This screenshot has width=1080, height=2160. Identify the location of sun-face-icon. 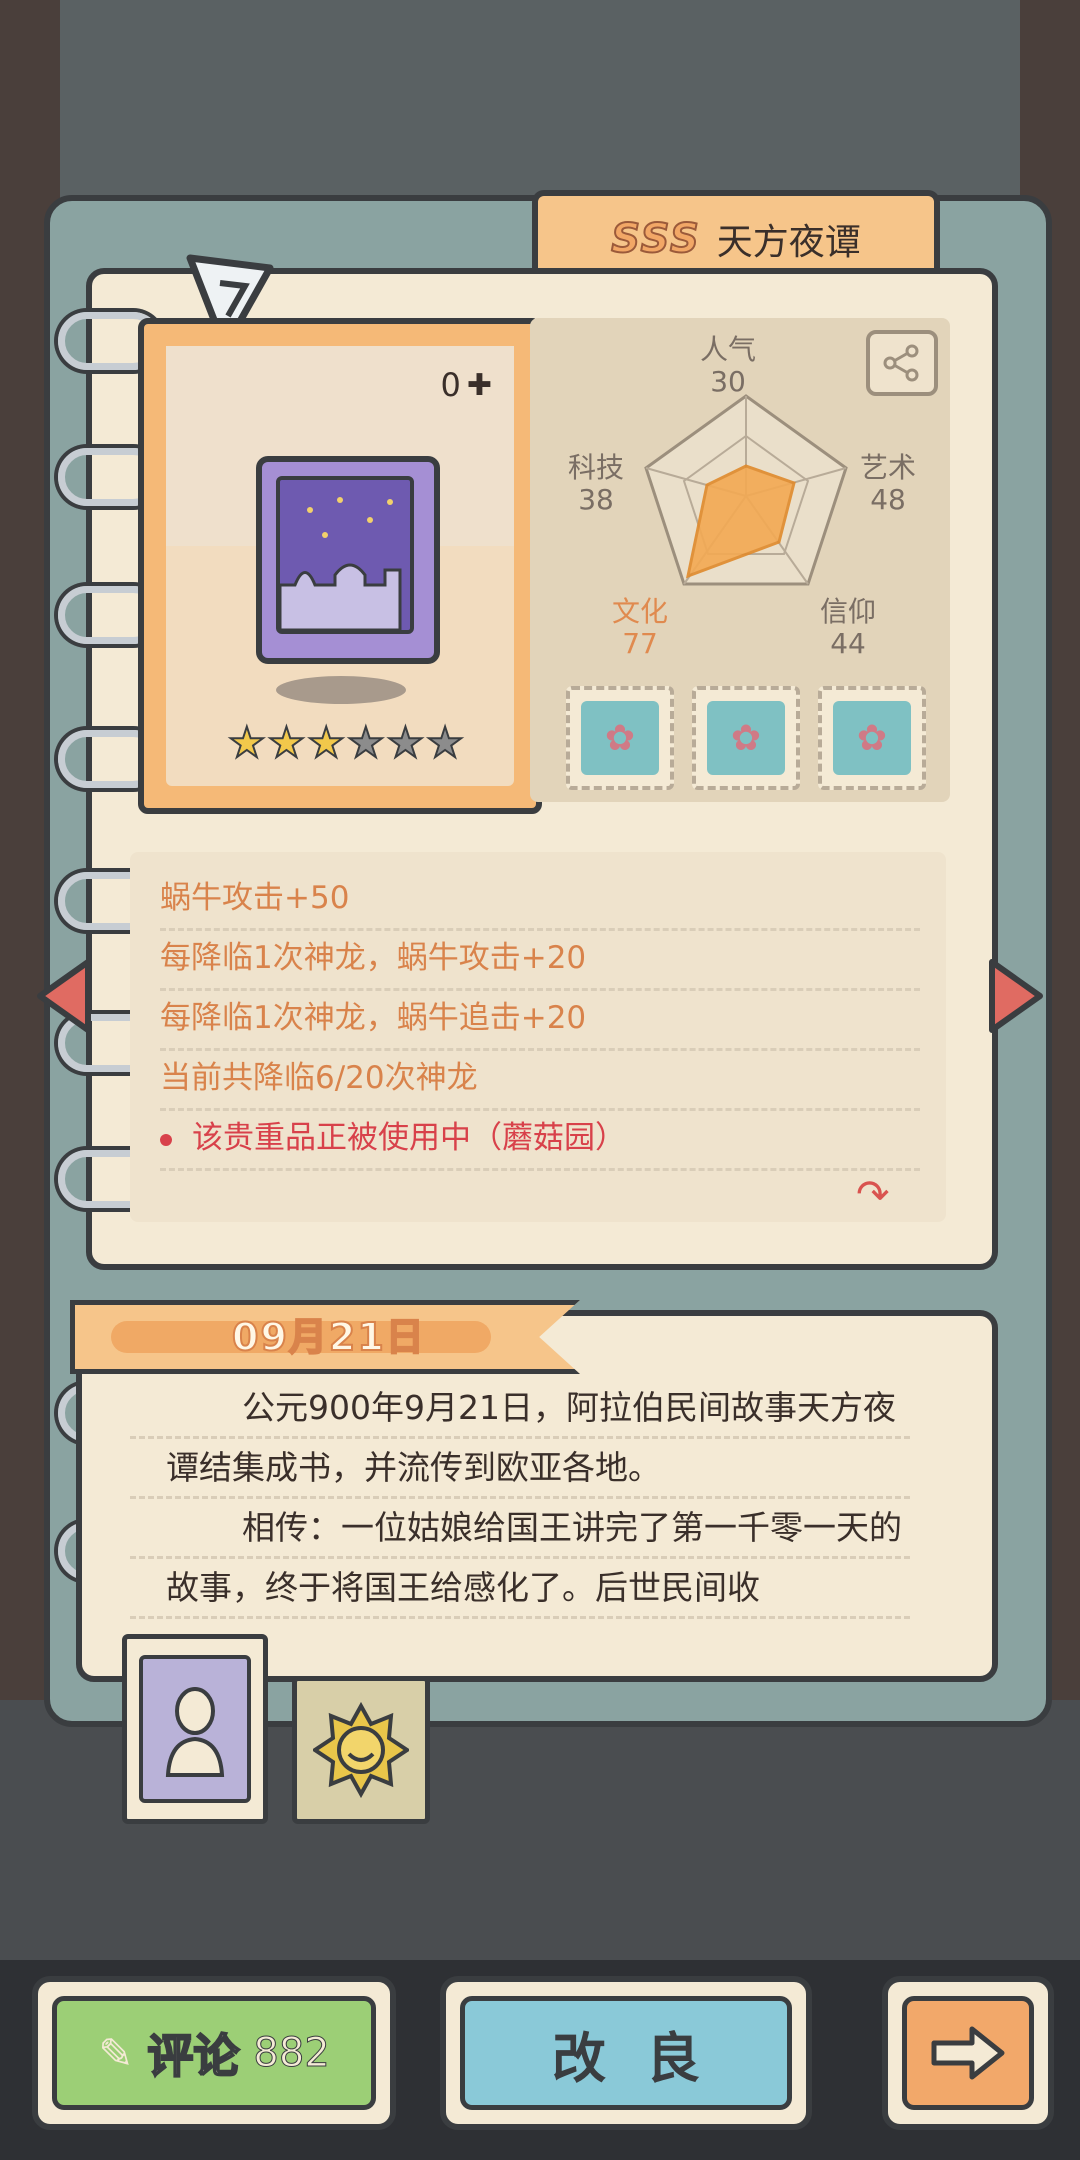
(361, 1750).